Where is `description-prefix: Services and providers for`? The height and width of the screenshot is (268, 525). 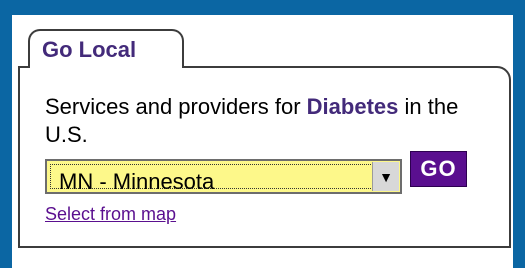 description-prefix: Services and providers for is located at coordinates (176, 106).